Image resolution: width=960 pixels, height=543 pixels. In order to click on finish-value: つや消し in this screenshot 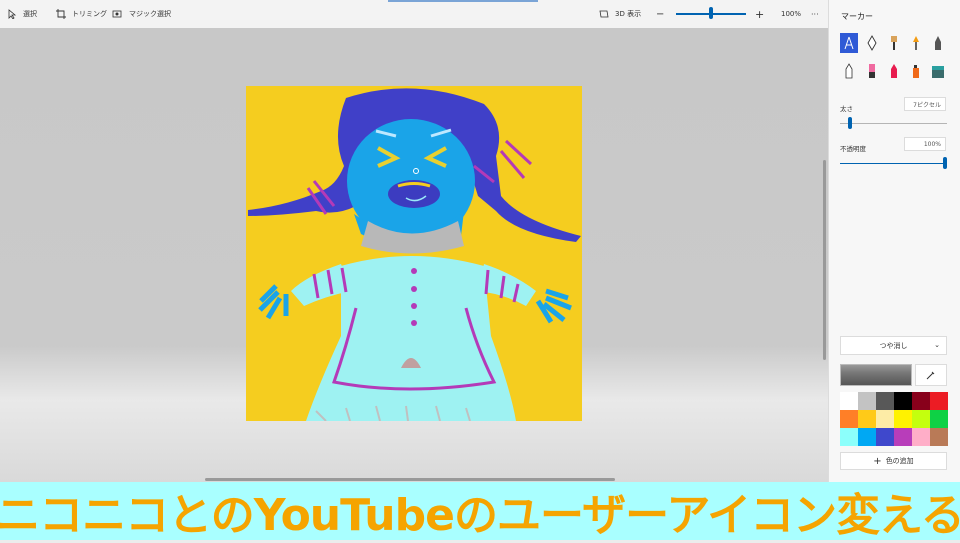, I will do `click(893, 345)`.